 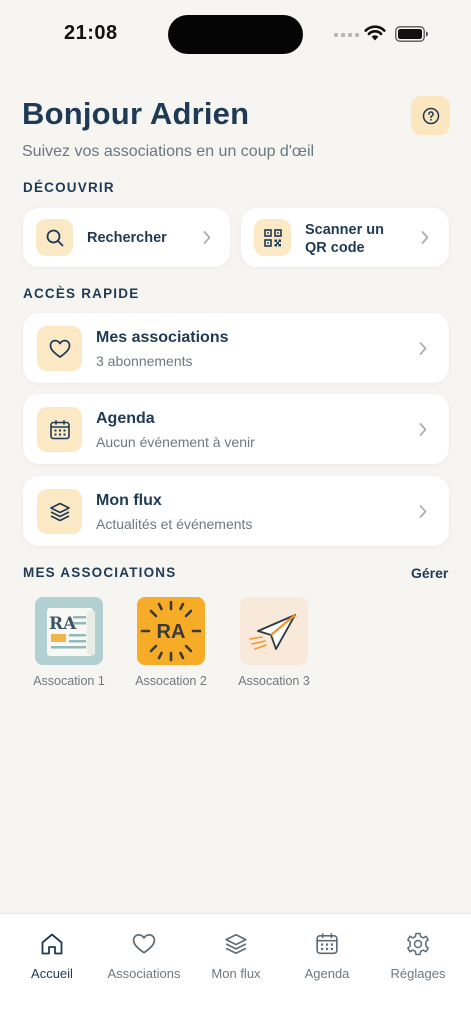 What do you see at coordinates (69, 187) in the screenshot?
I see `section-label-discover: DÉCOUVRIR` at bounding box center [69, 187].